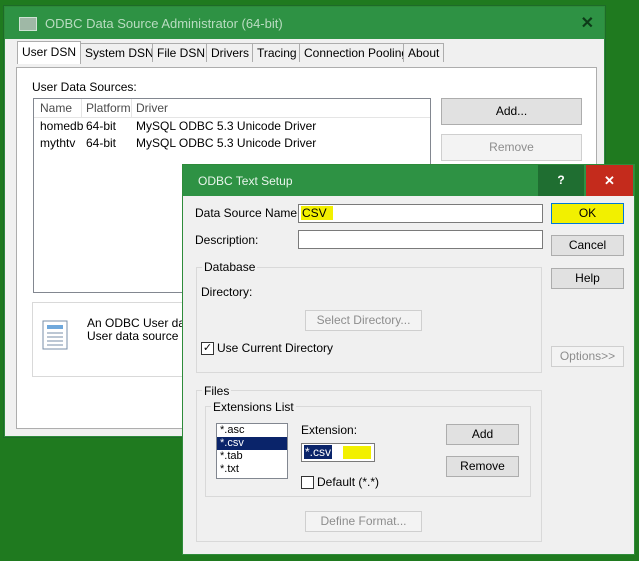 Image resolution: width=639 pixels, height=561 pixels. What do you see at coordinates (275, 348) in the screenshot?
I see `use-current-directory-label: Use Current Directory` at bounding box center [275, 348].